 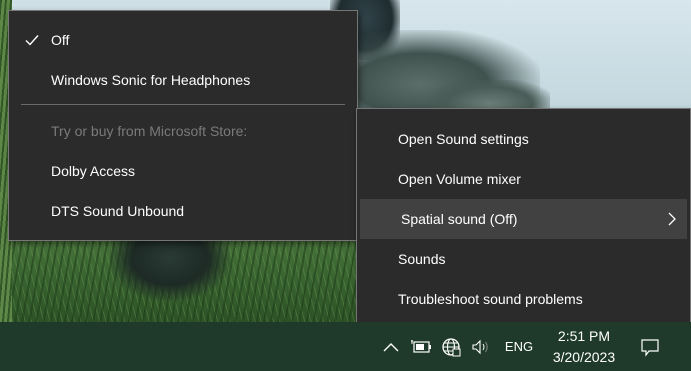 I want to click on menu-item-troubleshoot-sound: Troubleshoot sound problems, so click(x=523, y=299).